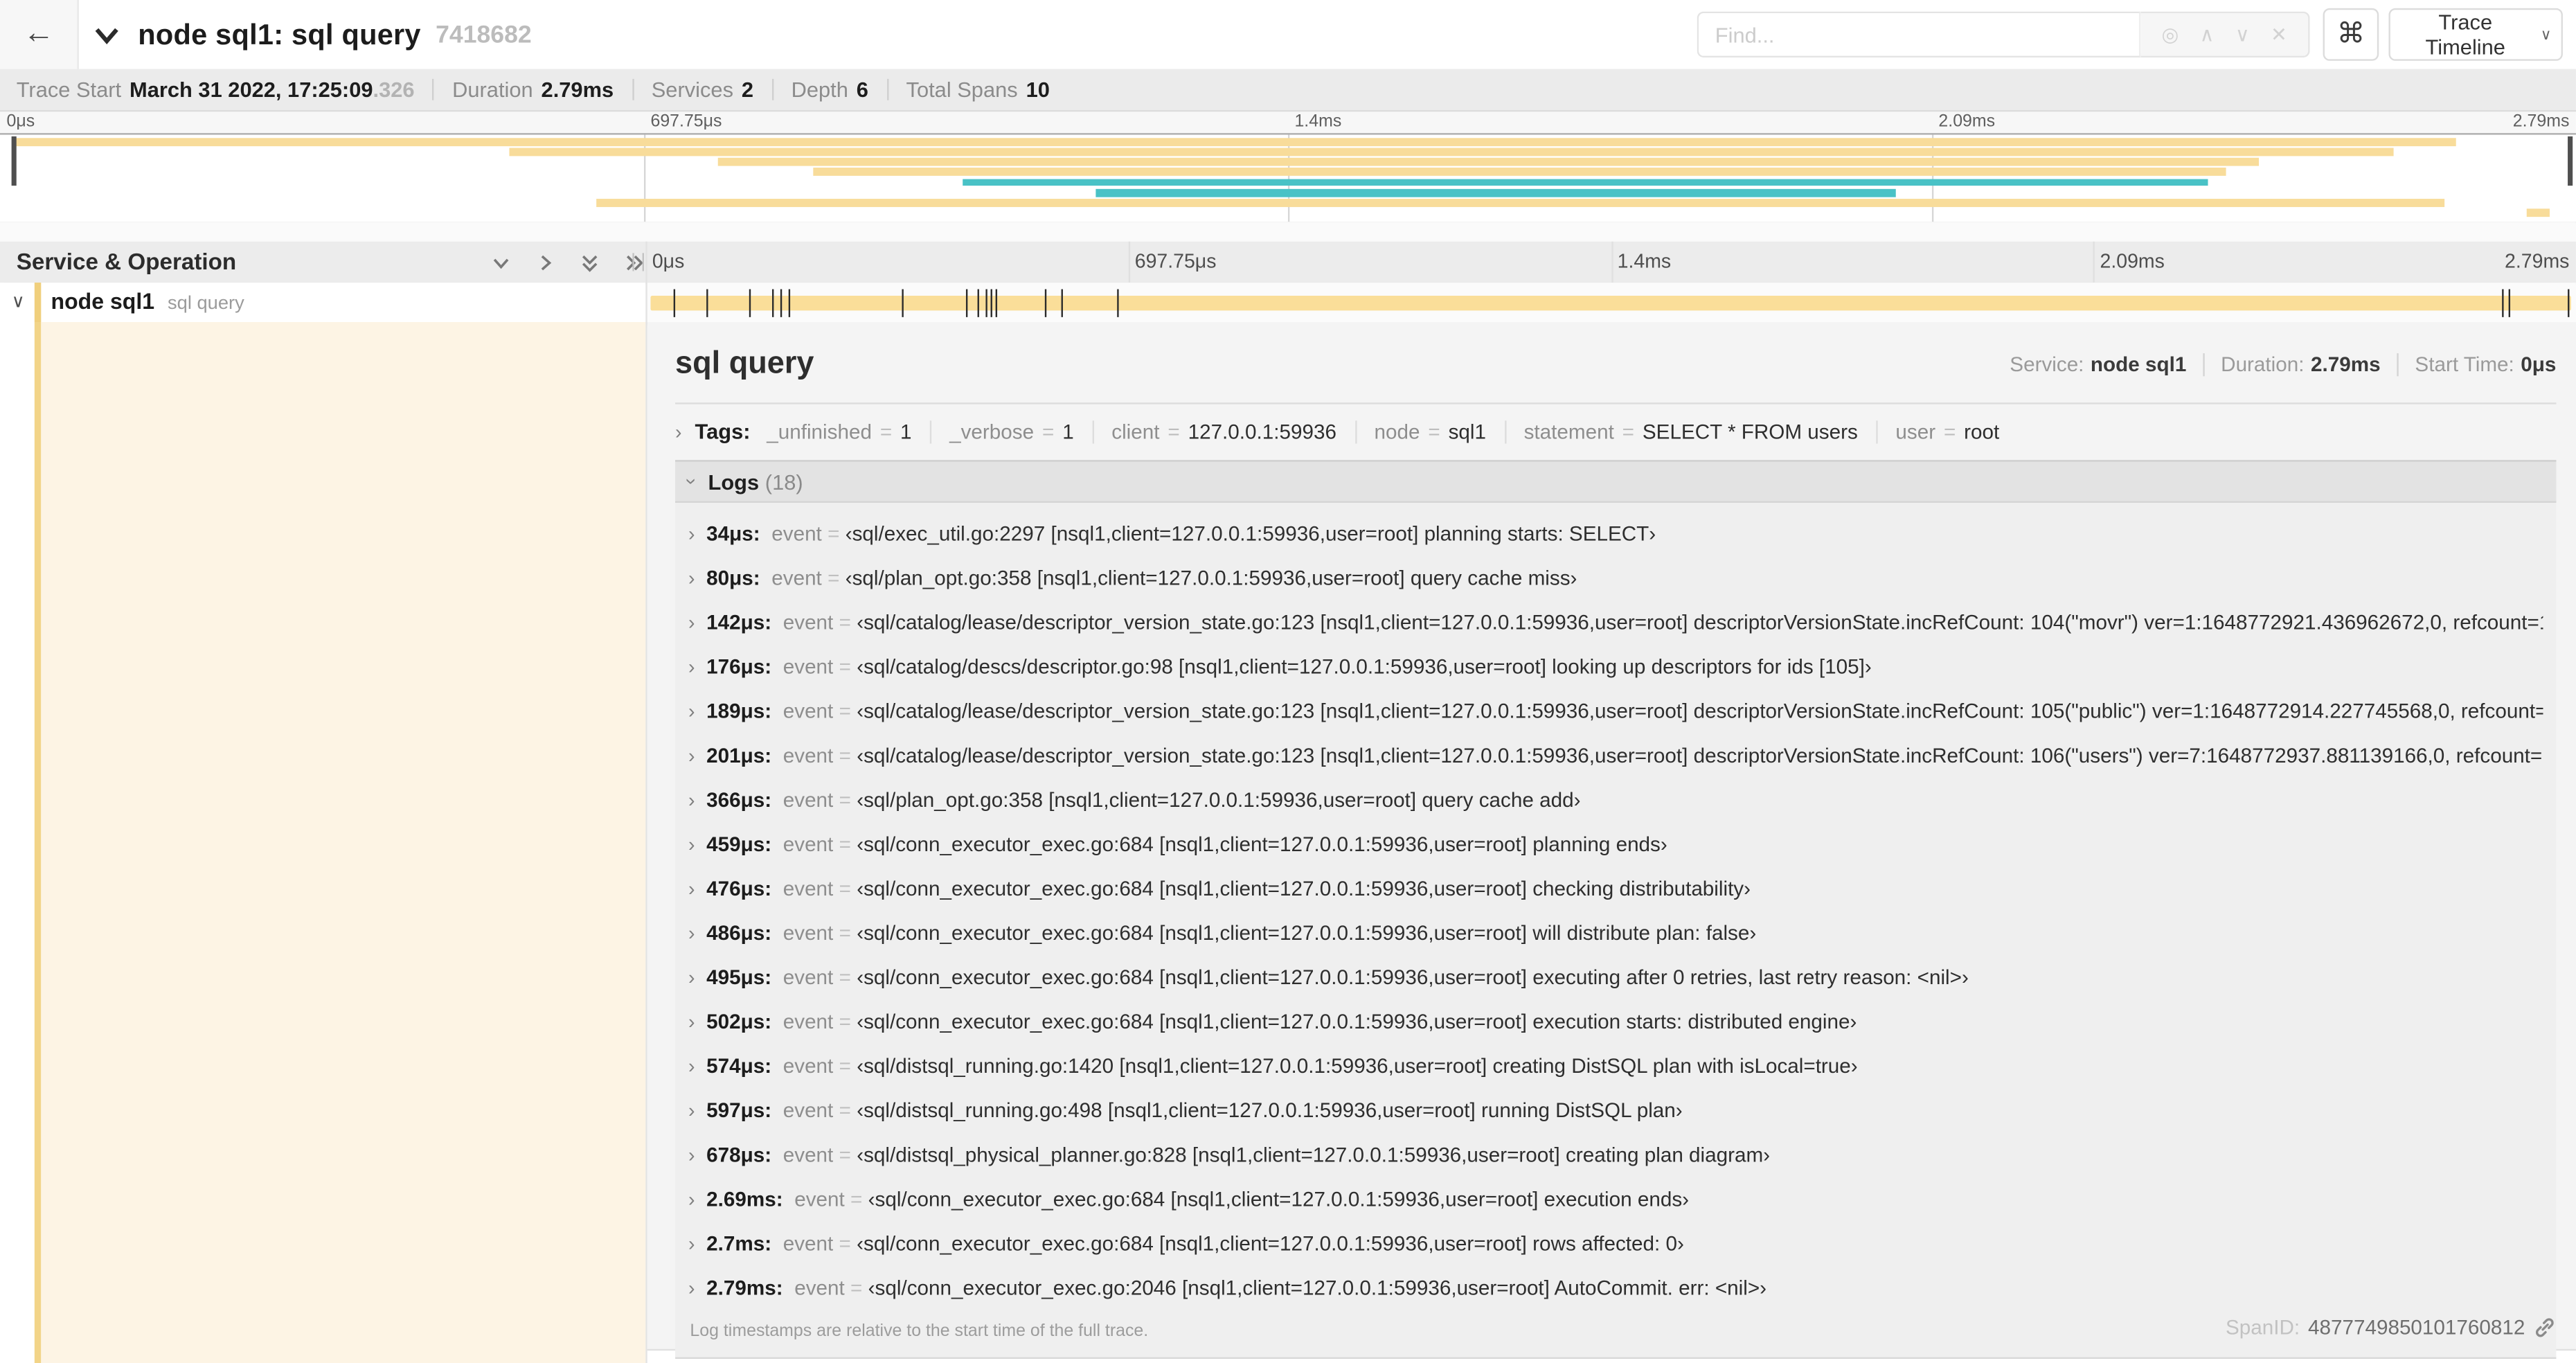 Image resolution: width=2576 pixels, height=1363 pixels. I want to click on ruler-tick: 697.75μs, so click(1175, 261).